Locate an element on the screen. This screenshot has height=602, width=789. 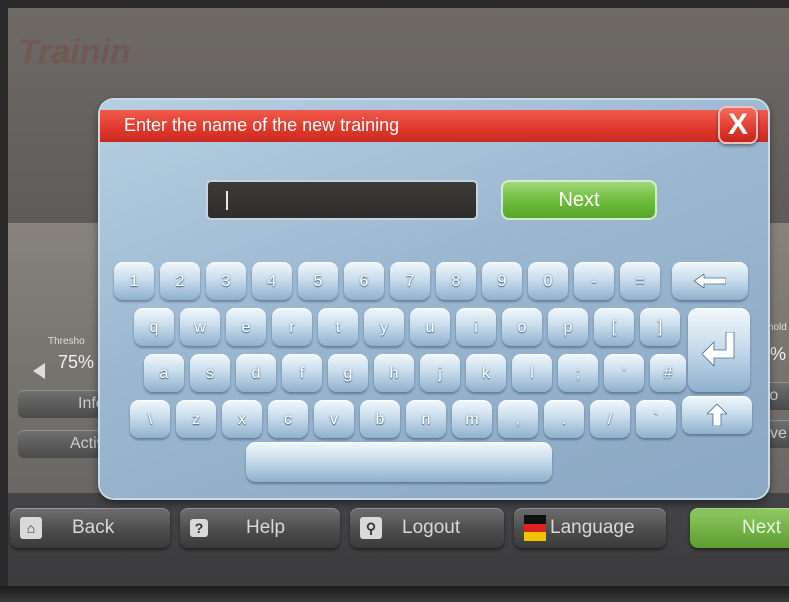
key-t: t is located at coordinates (338, 327).